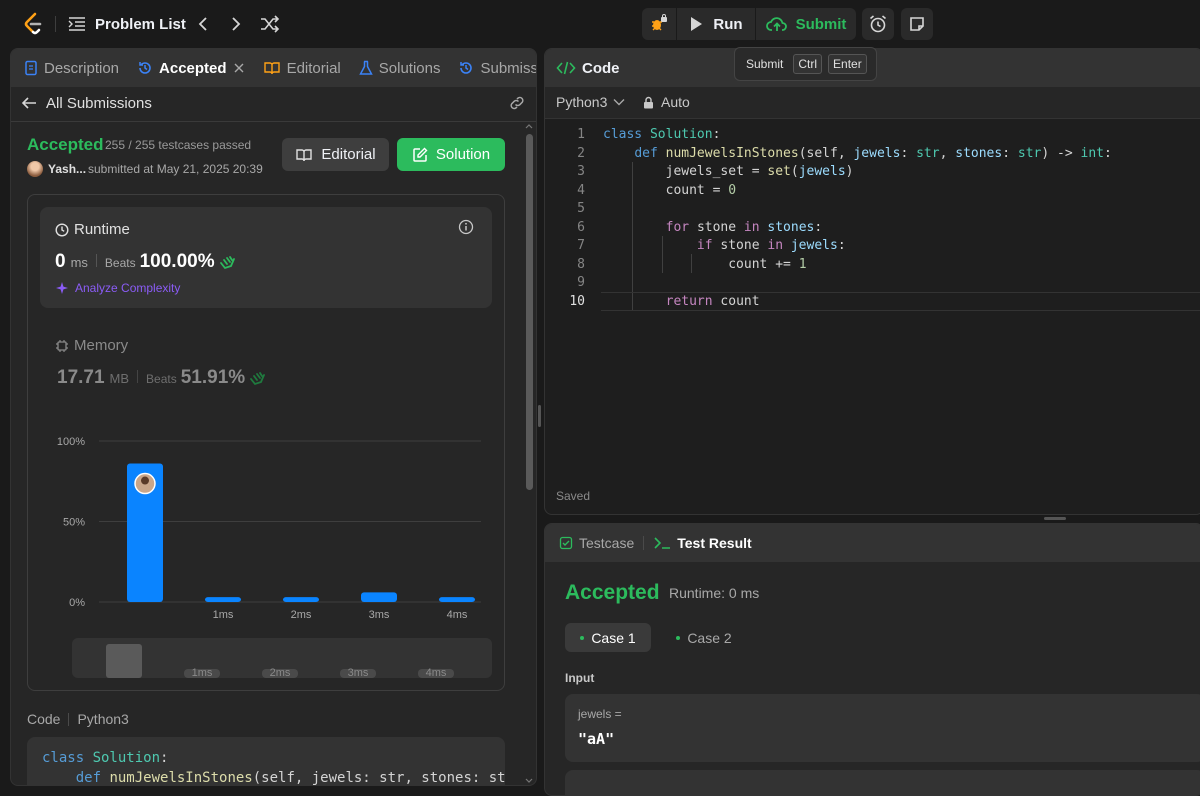  I want to click on x-tick-label: 3ms, so click(379, 615).